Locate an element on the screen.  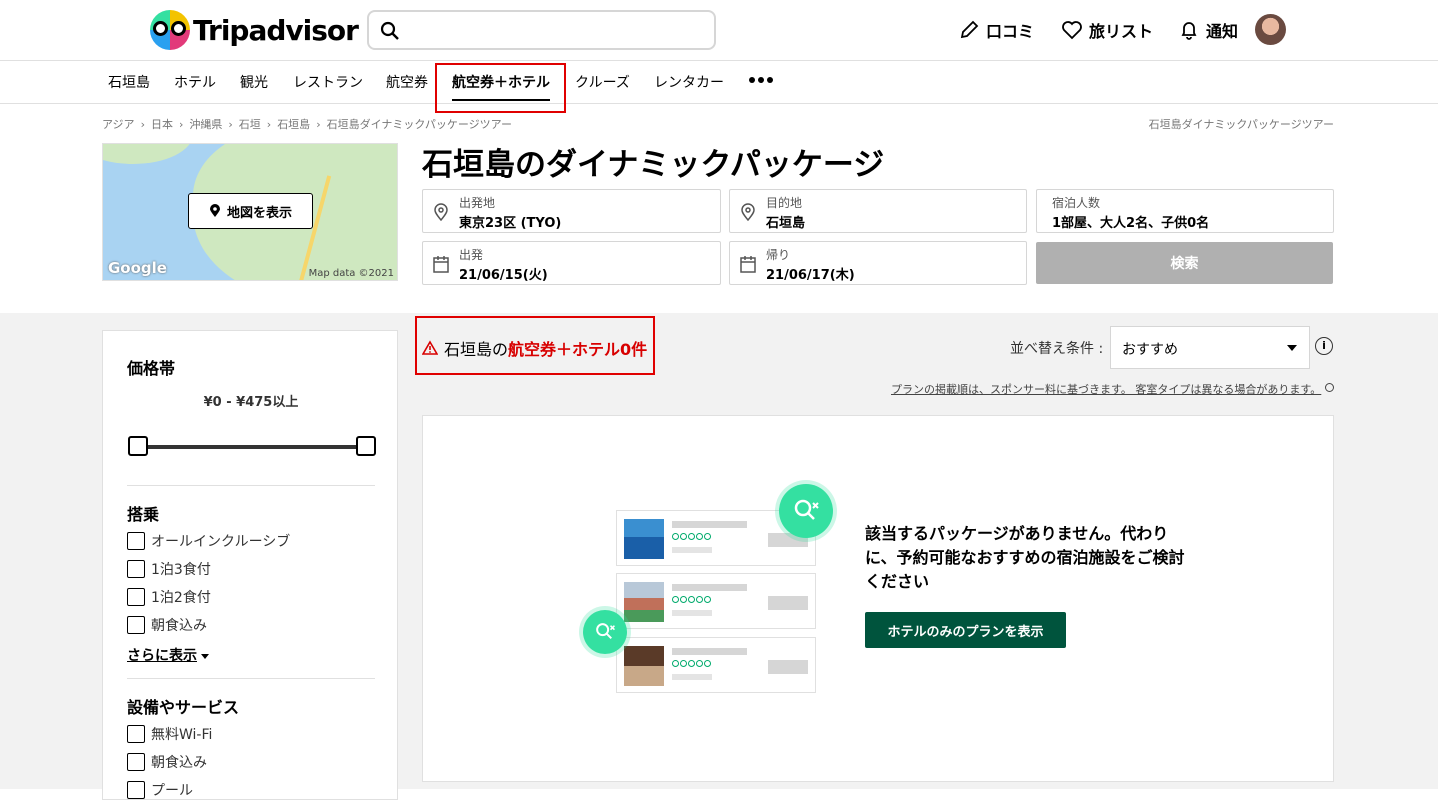
breadcrumb-right-title: 石垣島ダイナミックパッケージツアー is located at coordinates (1241, 124).